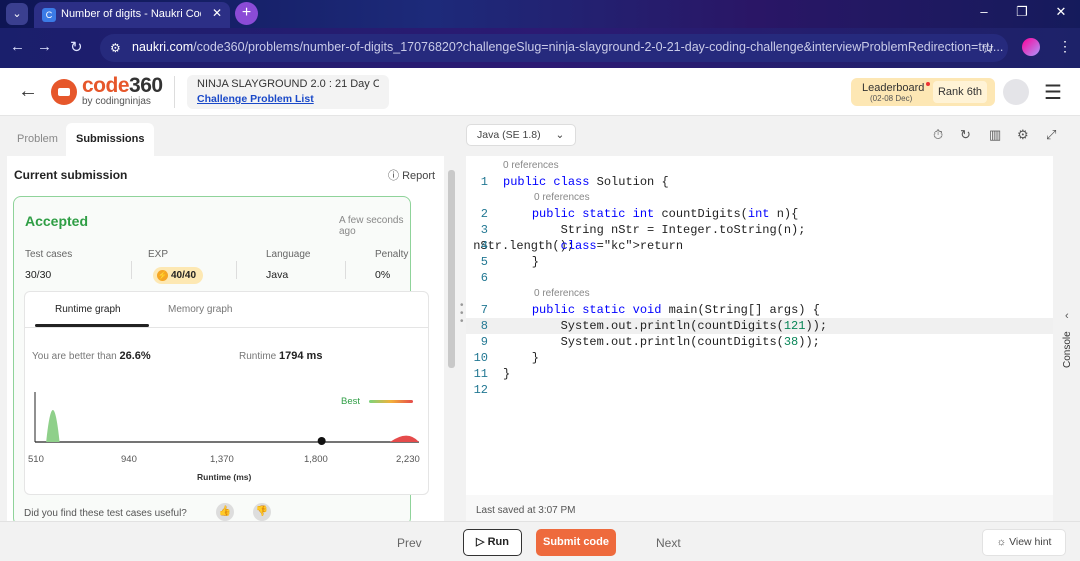  What do you see at coordinates (44, 46) in the screenshot?
I see `forward-nav-icon: →` at bounding box center [44, 46].